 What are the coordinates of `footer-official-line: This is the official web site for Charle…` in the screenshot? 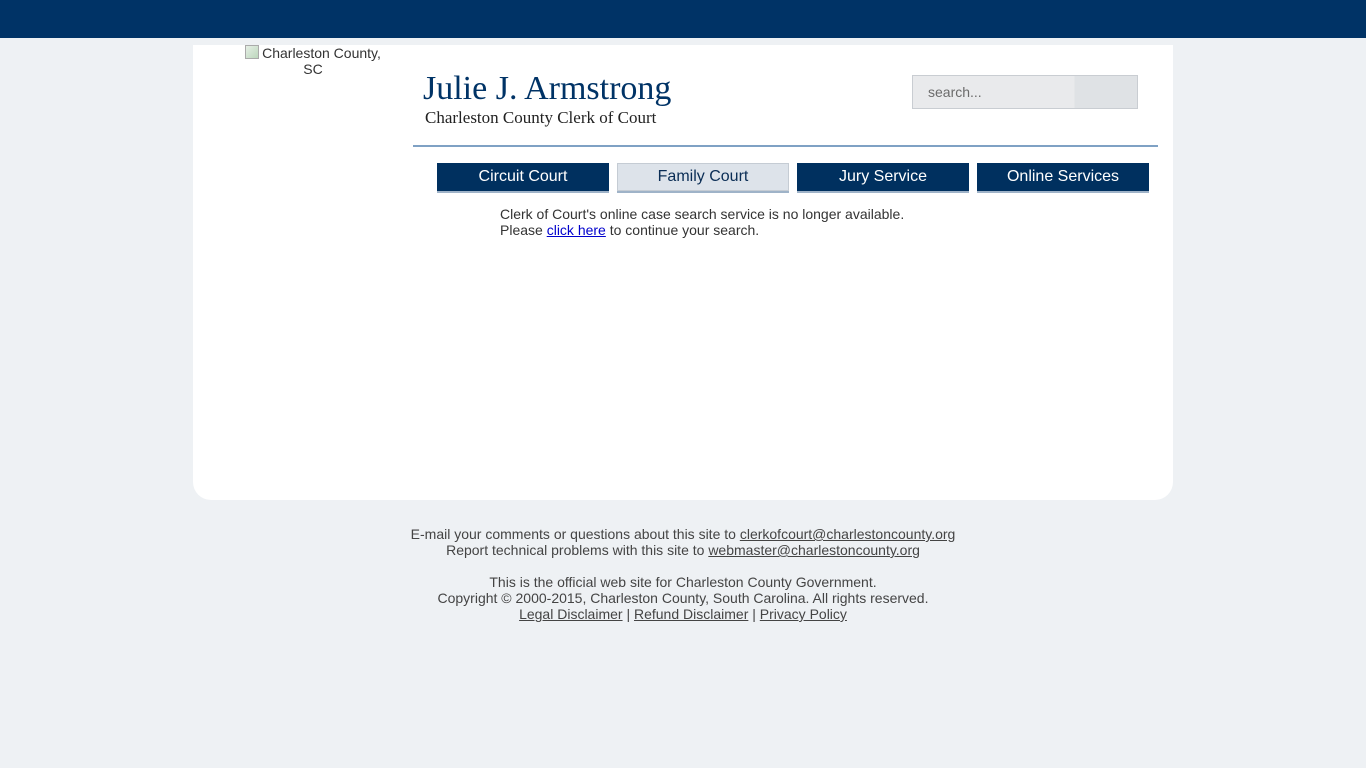 It's located at (683, 582).